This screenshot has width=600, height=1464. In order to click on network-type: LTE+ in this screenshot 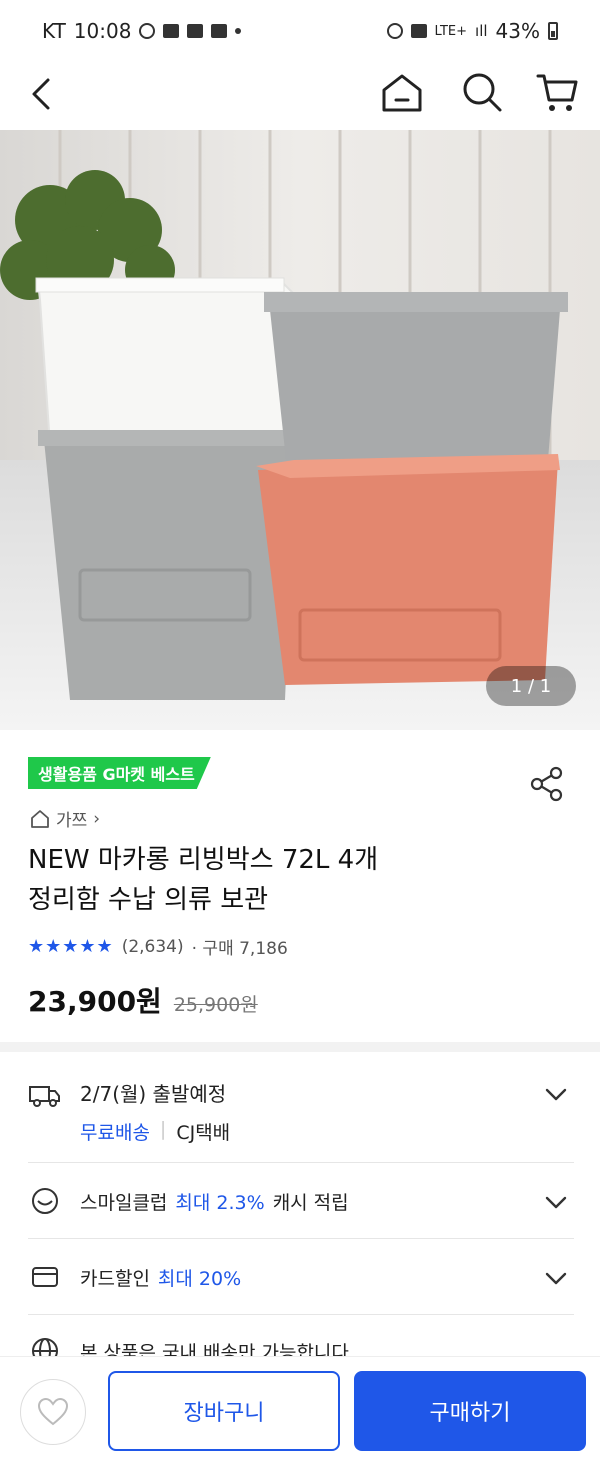, I will do `click(451, 31)`.